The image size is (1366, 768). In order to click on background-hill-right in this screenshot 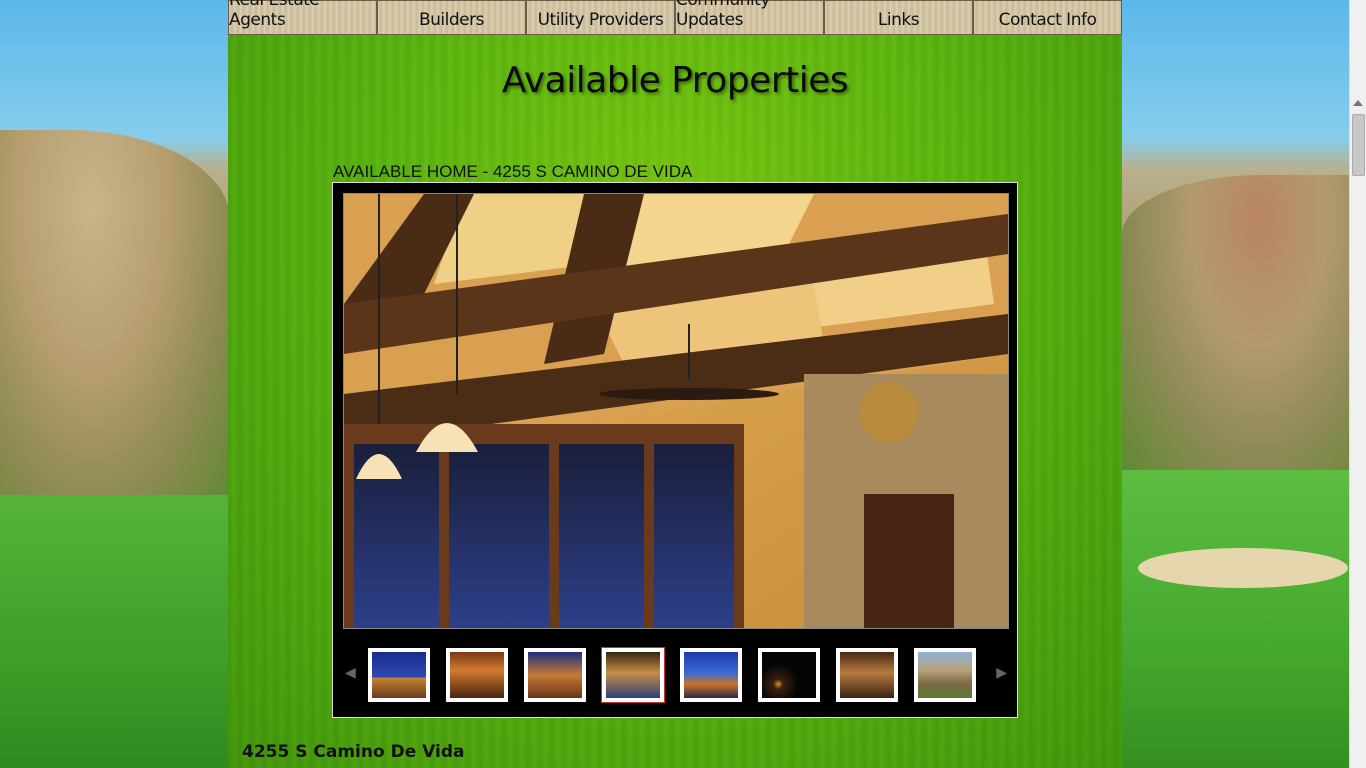, I will do `click(1236, 325)`.